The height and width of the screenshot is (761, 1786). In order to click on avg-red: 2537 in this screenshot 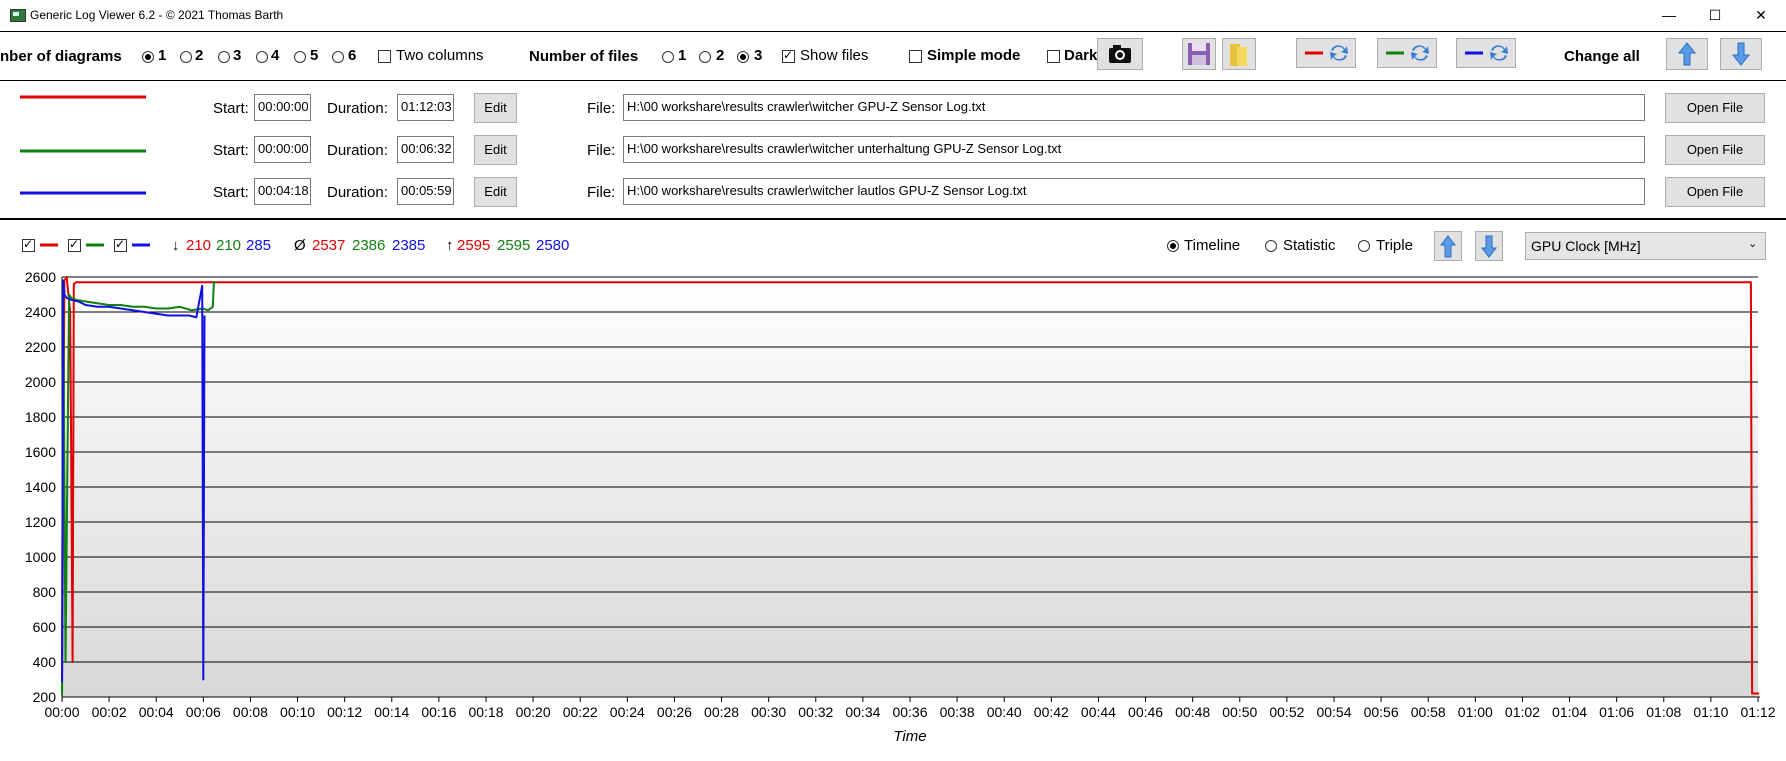, I will do `click(329, 245)`.